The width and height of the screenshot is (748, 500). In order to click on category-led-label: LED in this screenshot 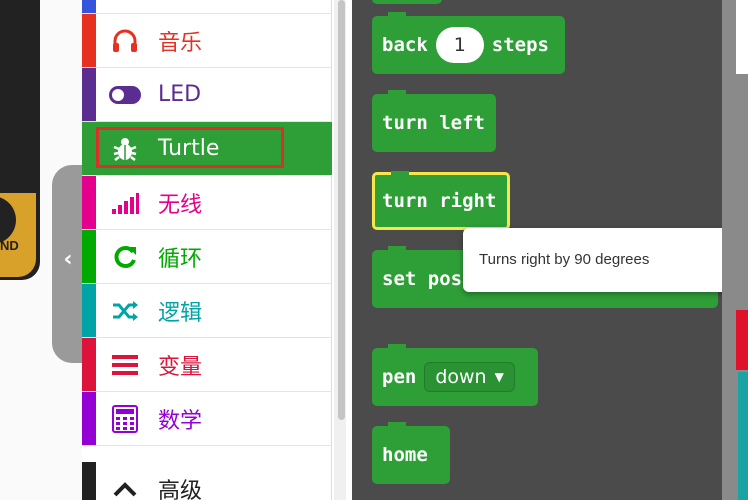, I will do `click(180, 94)`.